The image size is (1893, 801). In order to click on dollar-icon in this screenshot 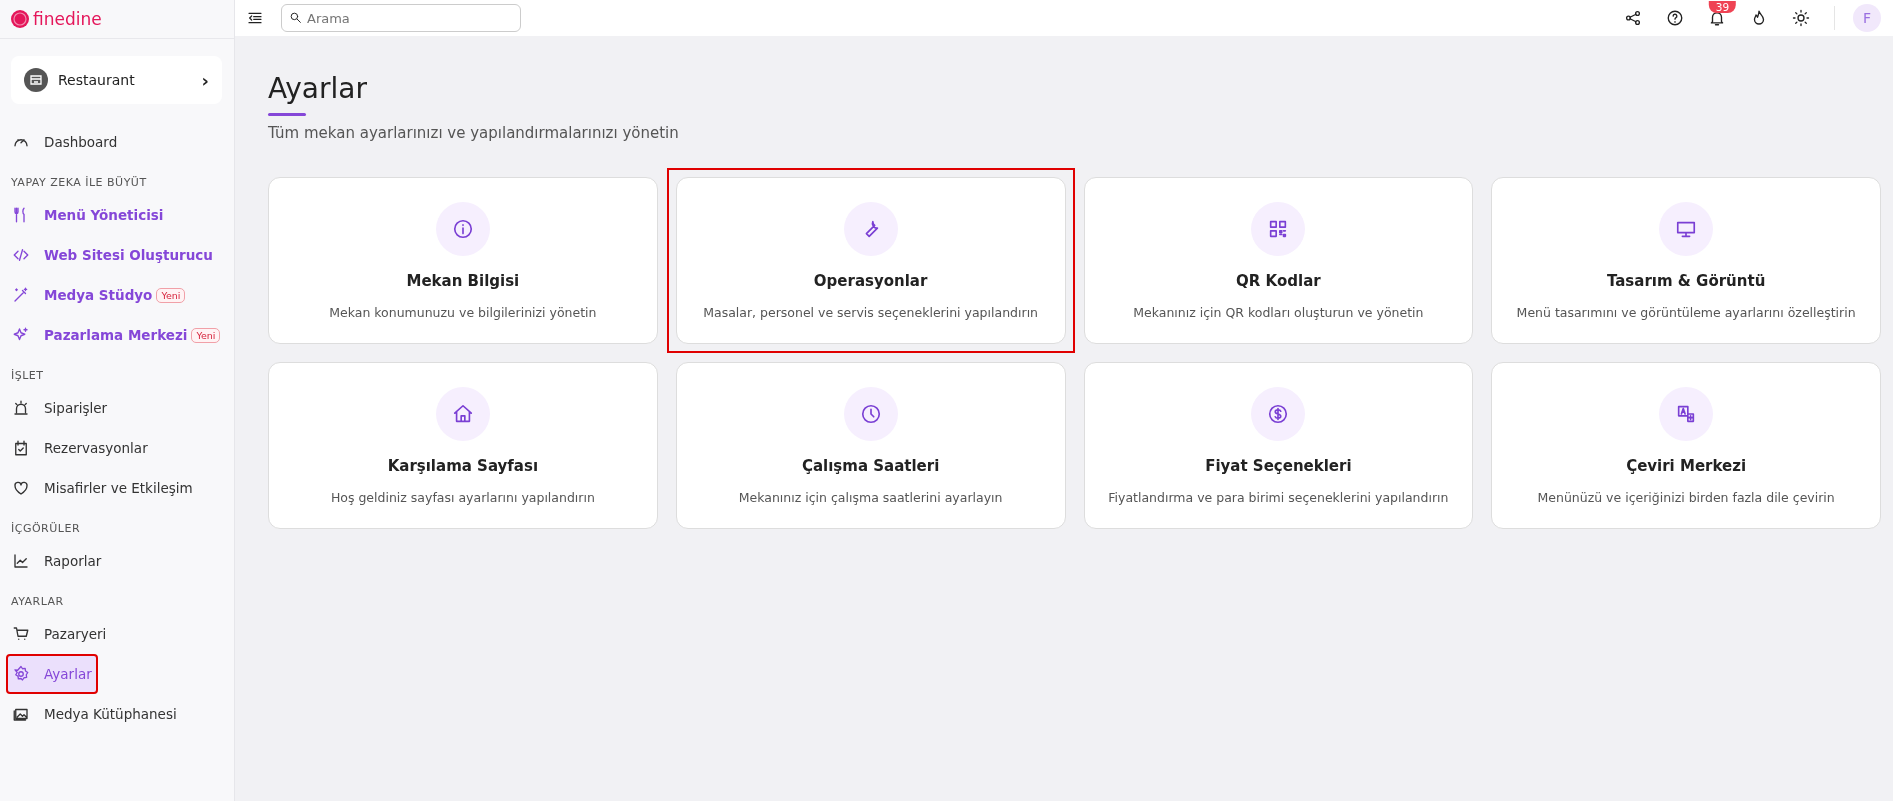, I will do `click(1278, 413)`.